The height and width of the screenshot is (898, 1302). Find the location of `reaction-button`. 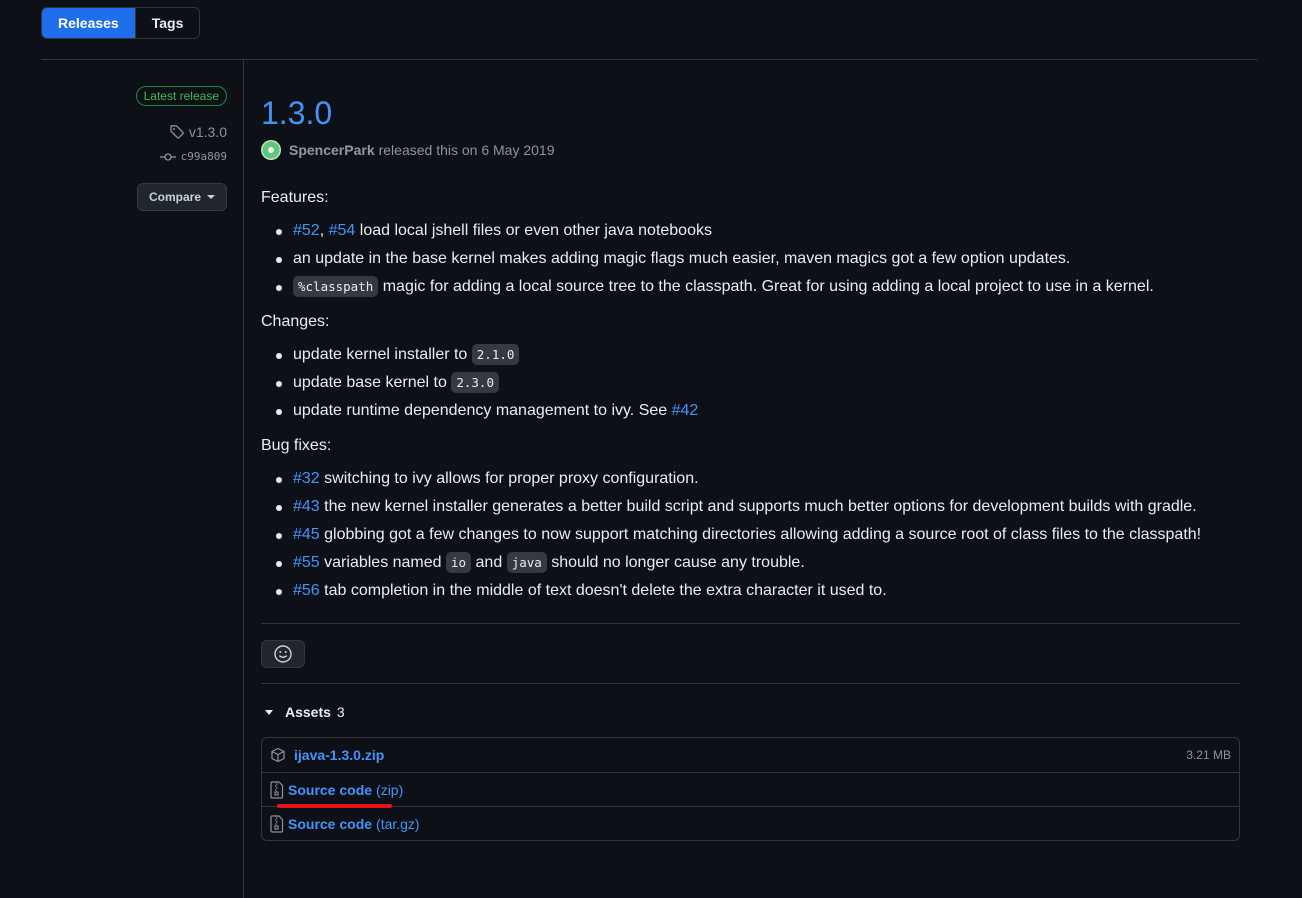

reaction-button is located at coordinates (283, 654).